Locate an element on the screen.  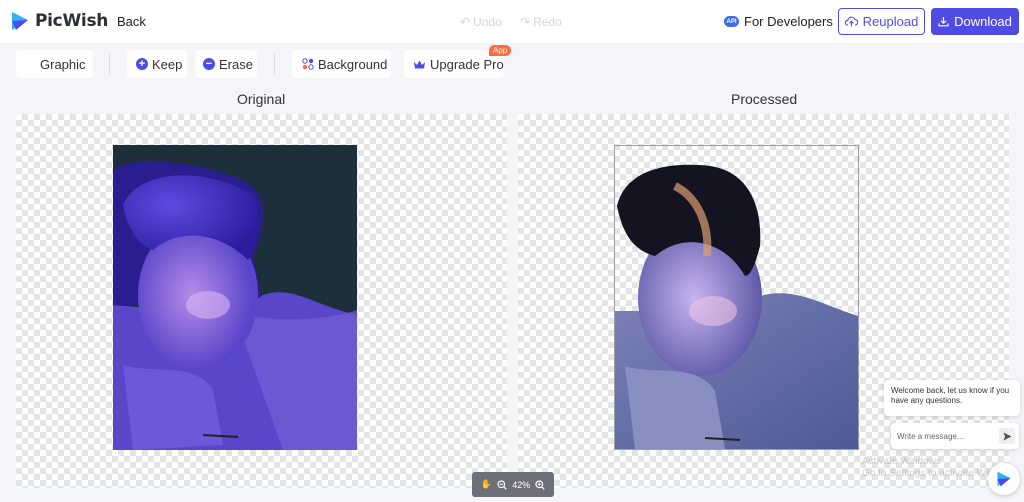
download-icon is located at coordinates (943, 22).